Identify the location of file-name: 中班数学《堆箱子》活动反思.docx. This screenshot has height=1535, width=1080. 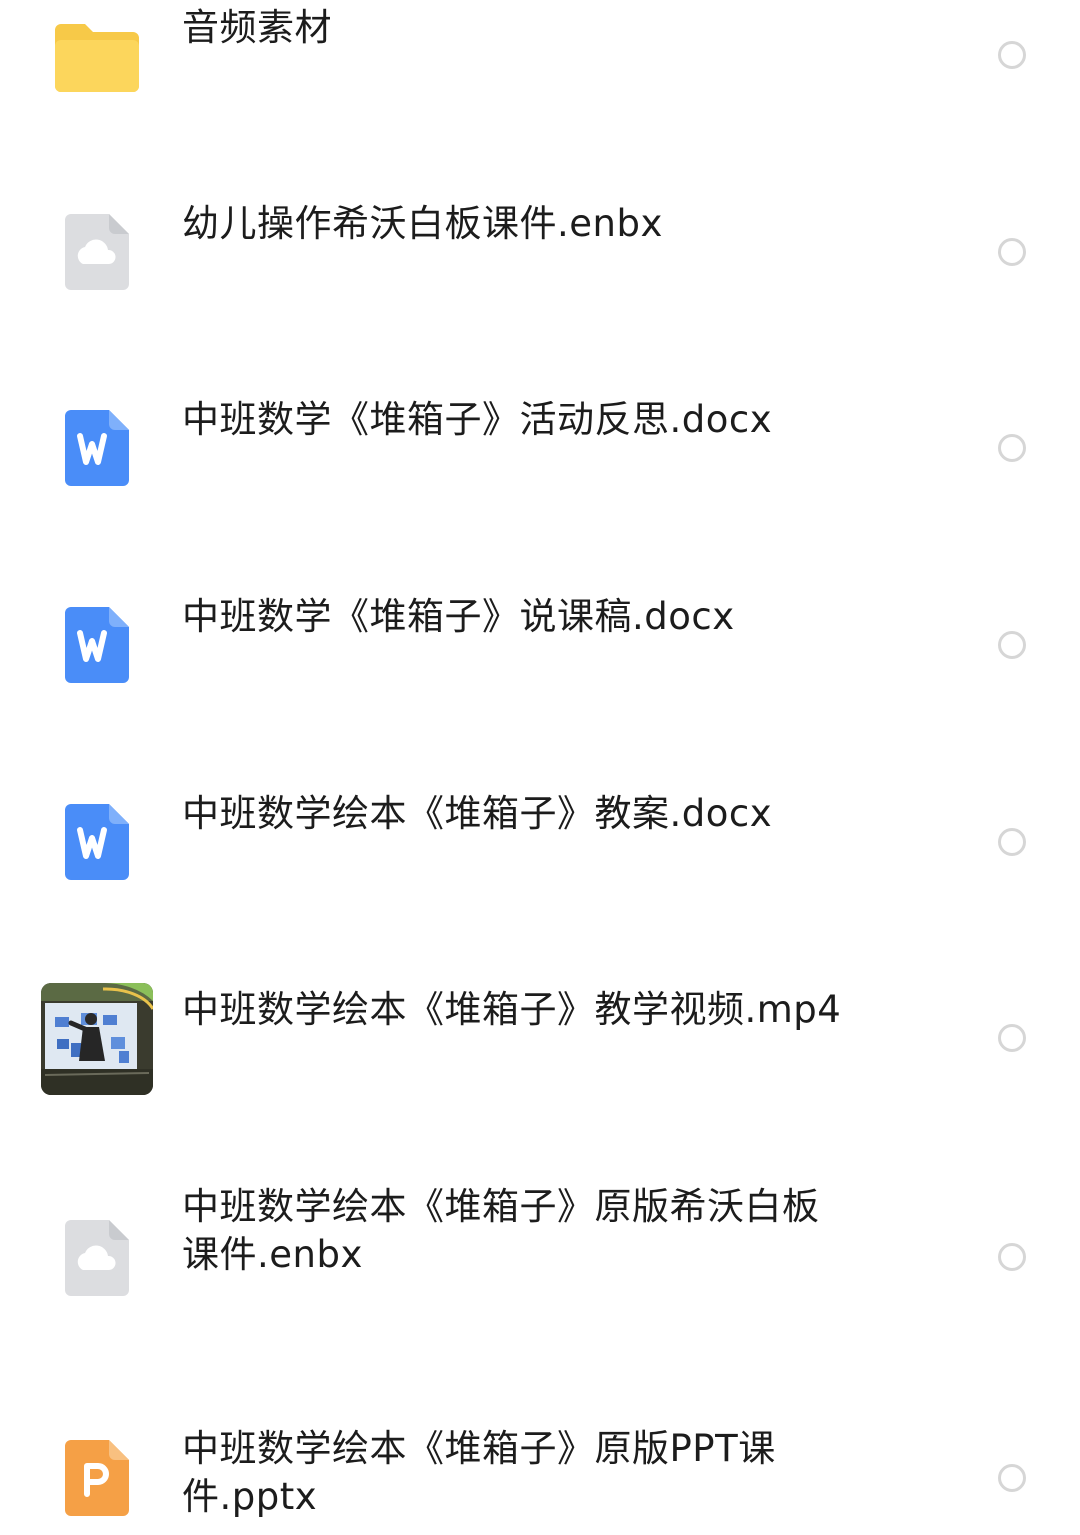
(477, 419).